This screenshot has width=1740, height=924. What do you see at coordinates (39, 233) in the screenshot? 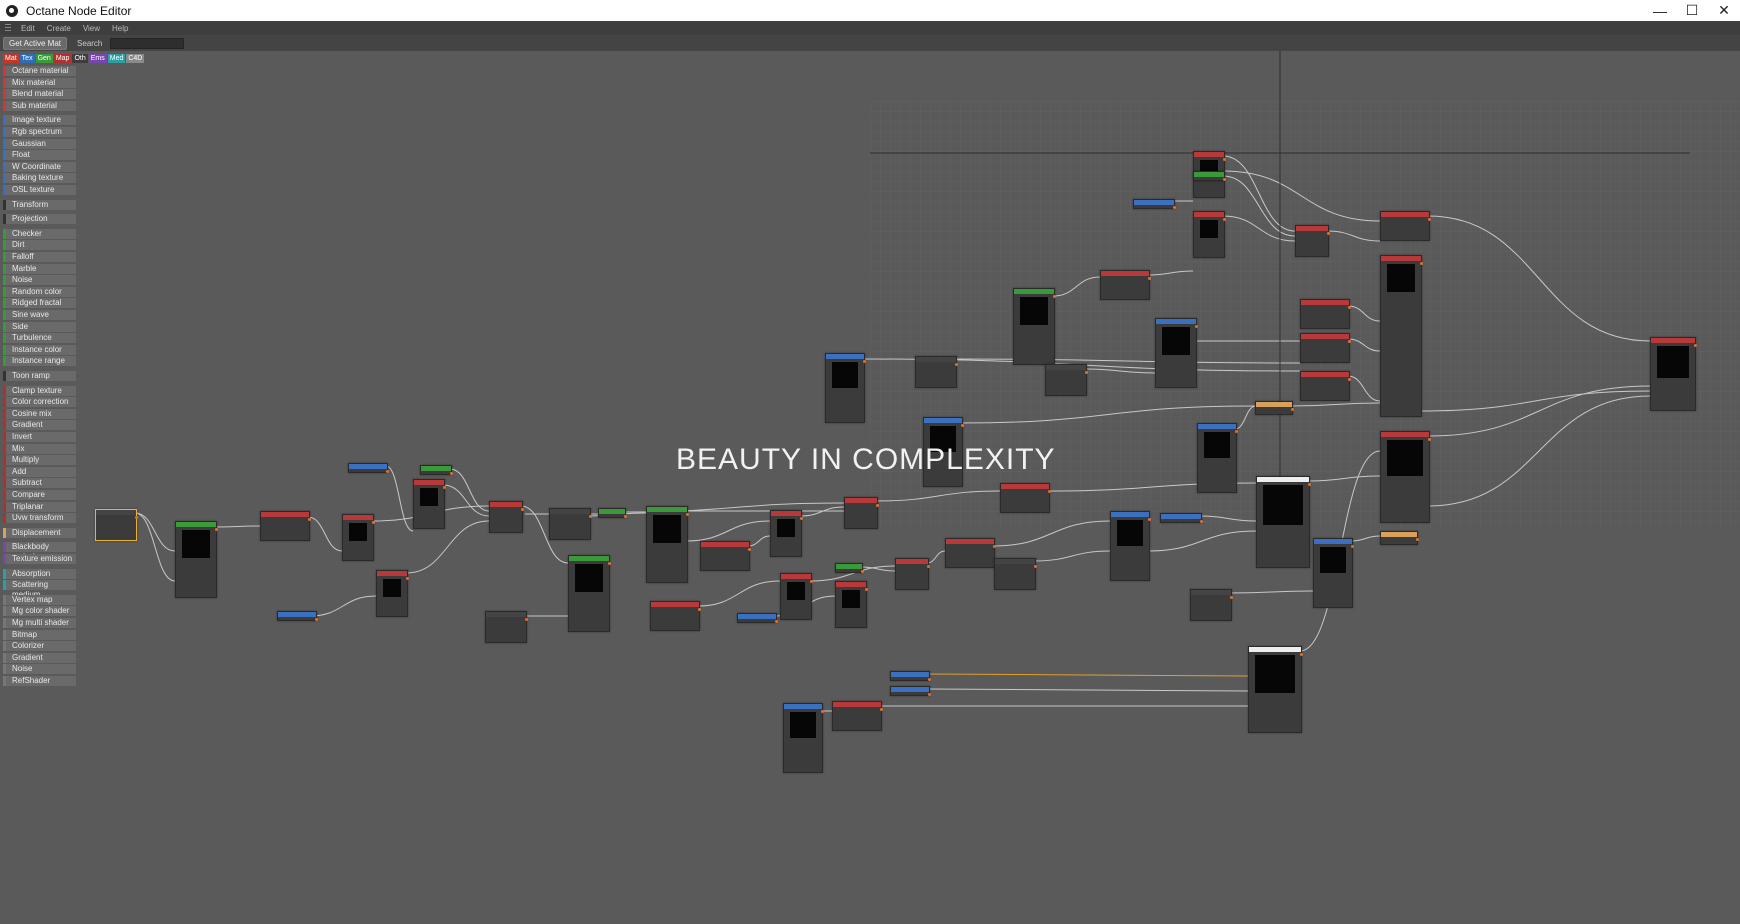
I see `palette-item-checker: Checker` at bounding box center [39, 233].